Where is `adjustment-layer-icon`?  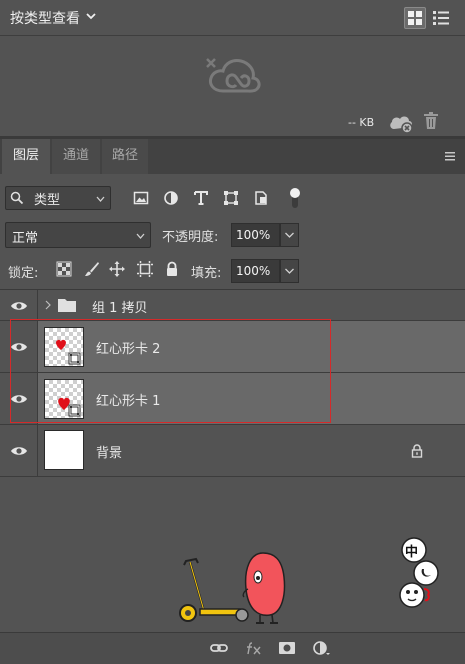 adjustment-layer-icon is located at coordinates (321, 648).